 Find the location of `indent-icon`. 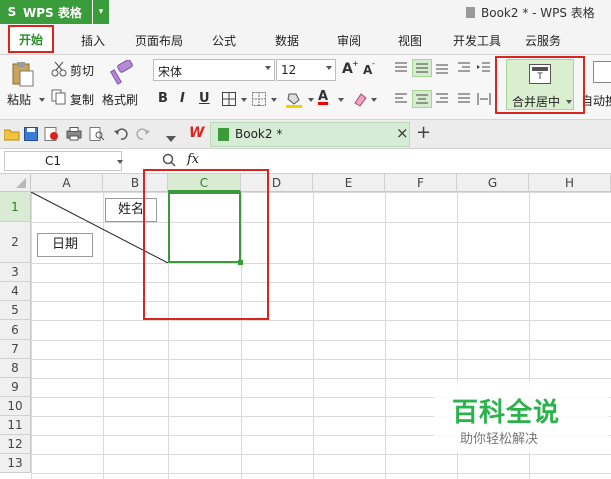

indent-icon is located at coordinates (484, 69).